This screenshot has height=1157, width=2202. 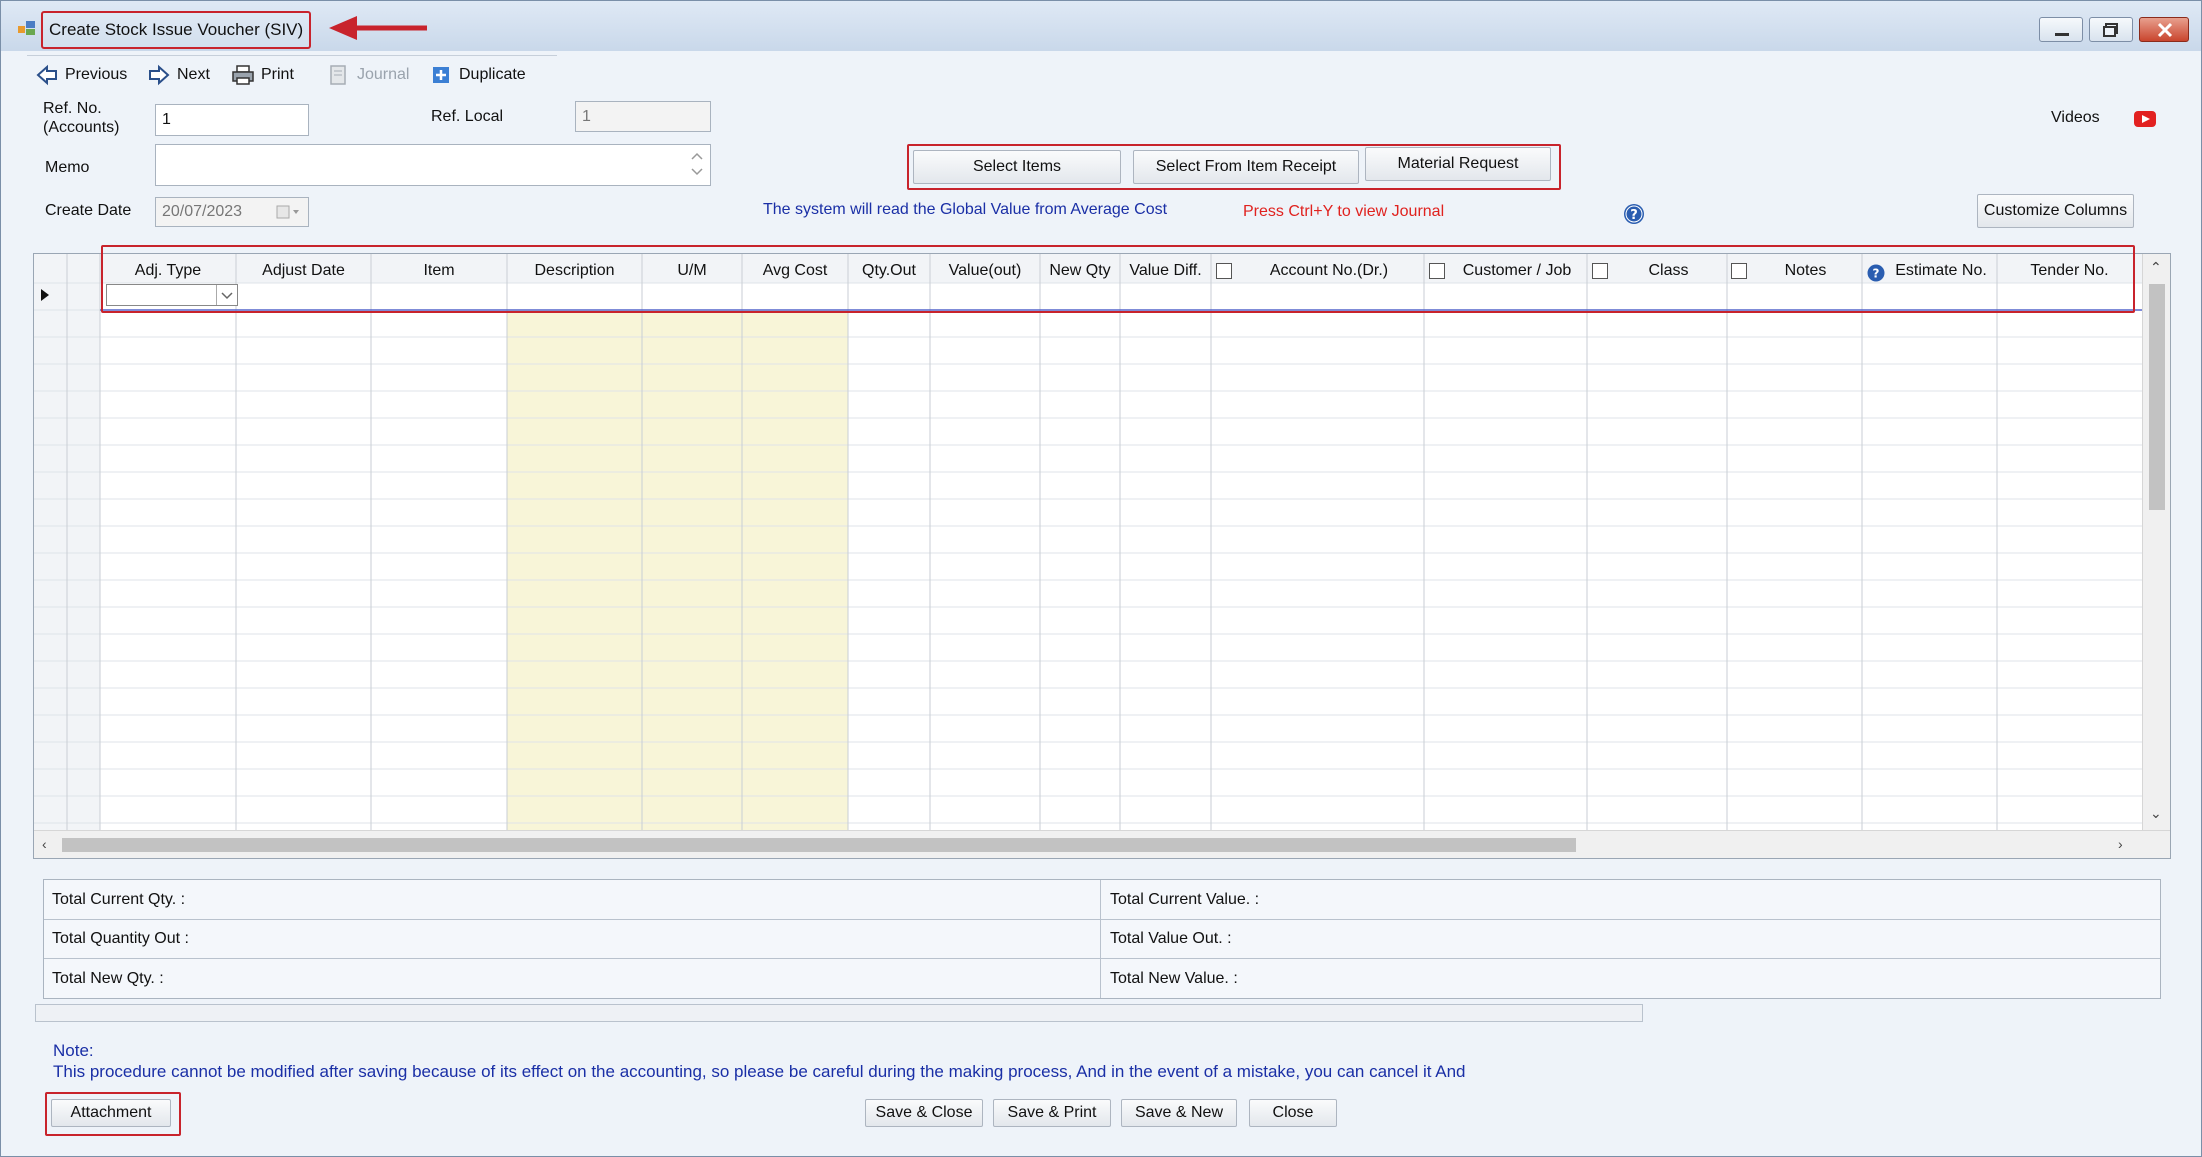 I want to click on total-quantity-out: Total Quantity Out :, so click(x=120, y=938).